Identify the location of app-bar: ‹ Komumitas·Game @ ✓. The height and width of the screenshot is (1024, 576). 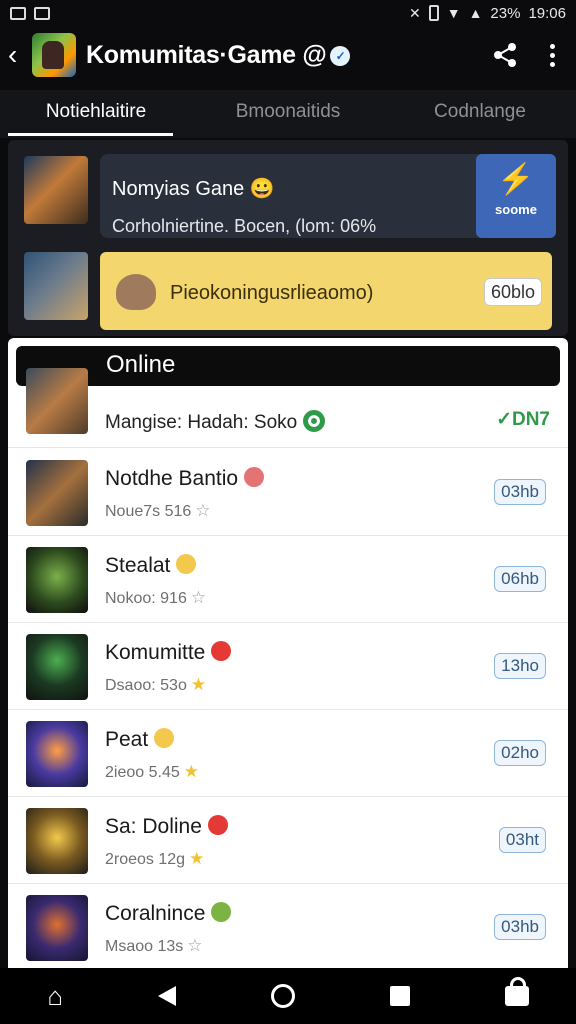
(288, 55).